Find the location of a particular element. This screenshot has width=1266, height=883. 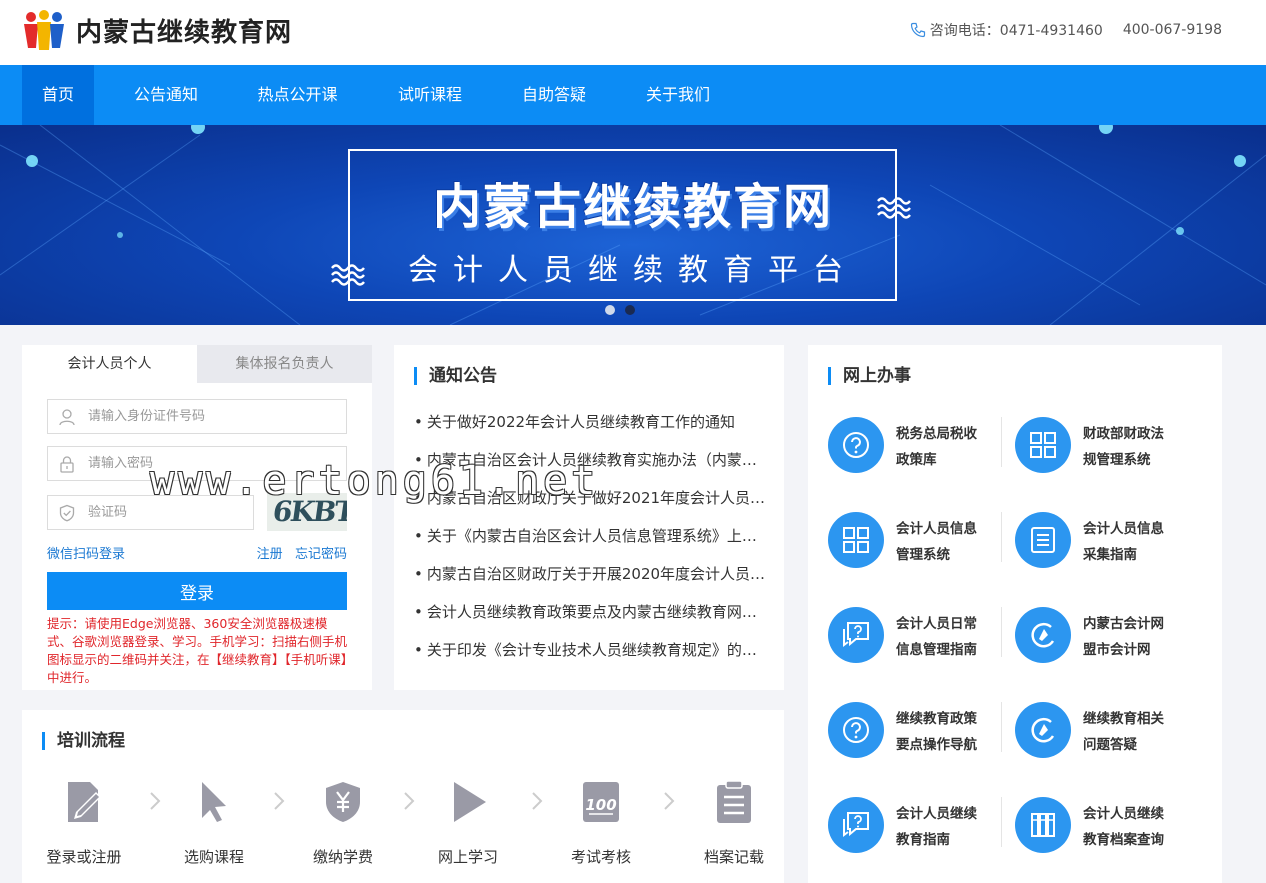

step-select-courses: 选购课程 is located at coordinates (214, 823).